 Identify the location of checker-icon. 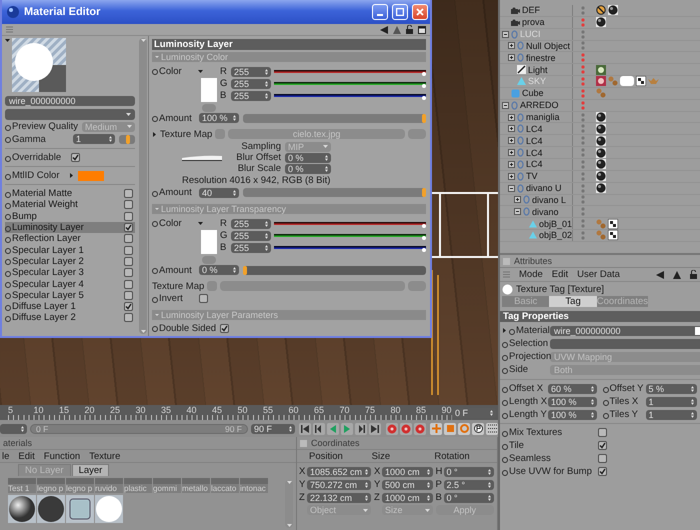
(613, 223).